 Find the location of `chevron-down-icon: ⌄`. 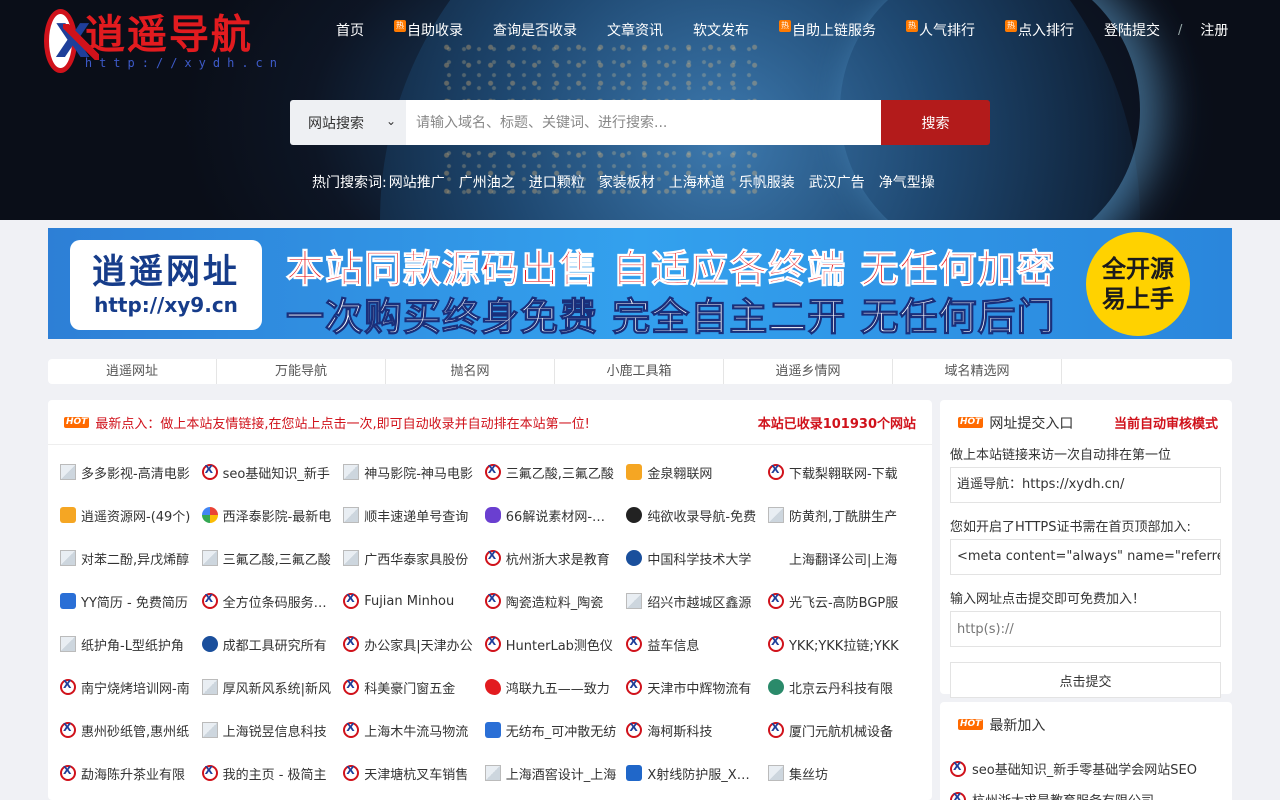

chevron-down-icon: ⌄ is located at coordinates (390, 121).